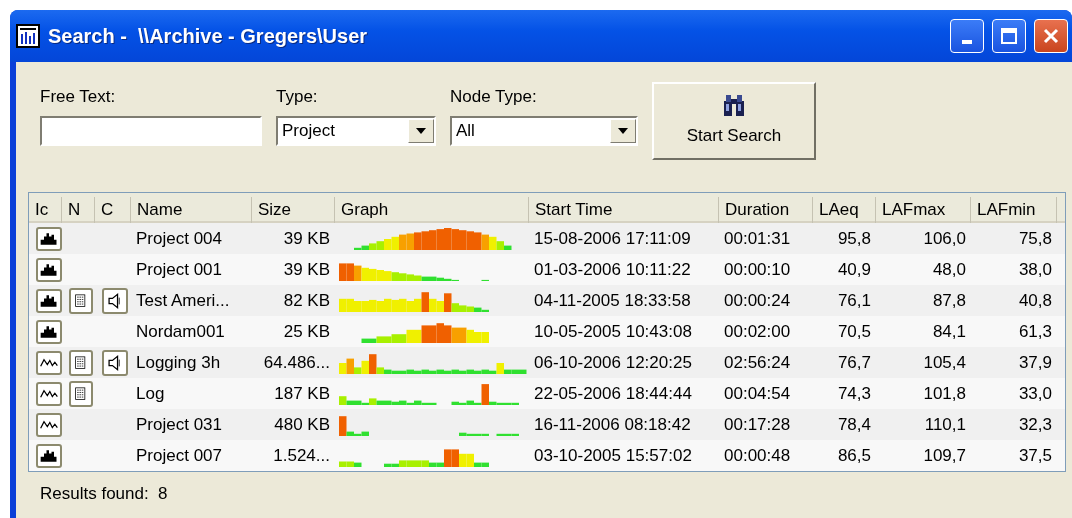  I want to click on table-cell-text: 109,7, so click(944, 455).